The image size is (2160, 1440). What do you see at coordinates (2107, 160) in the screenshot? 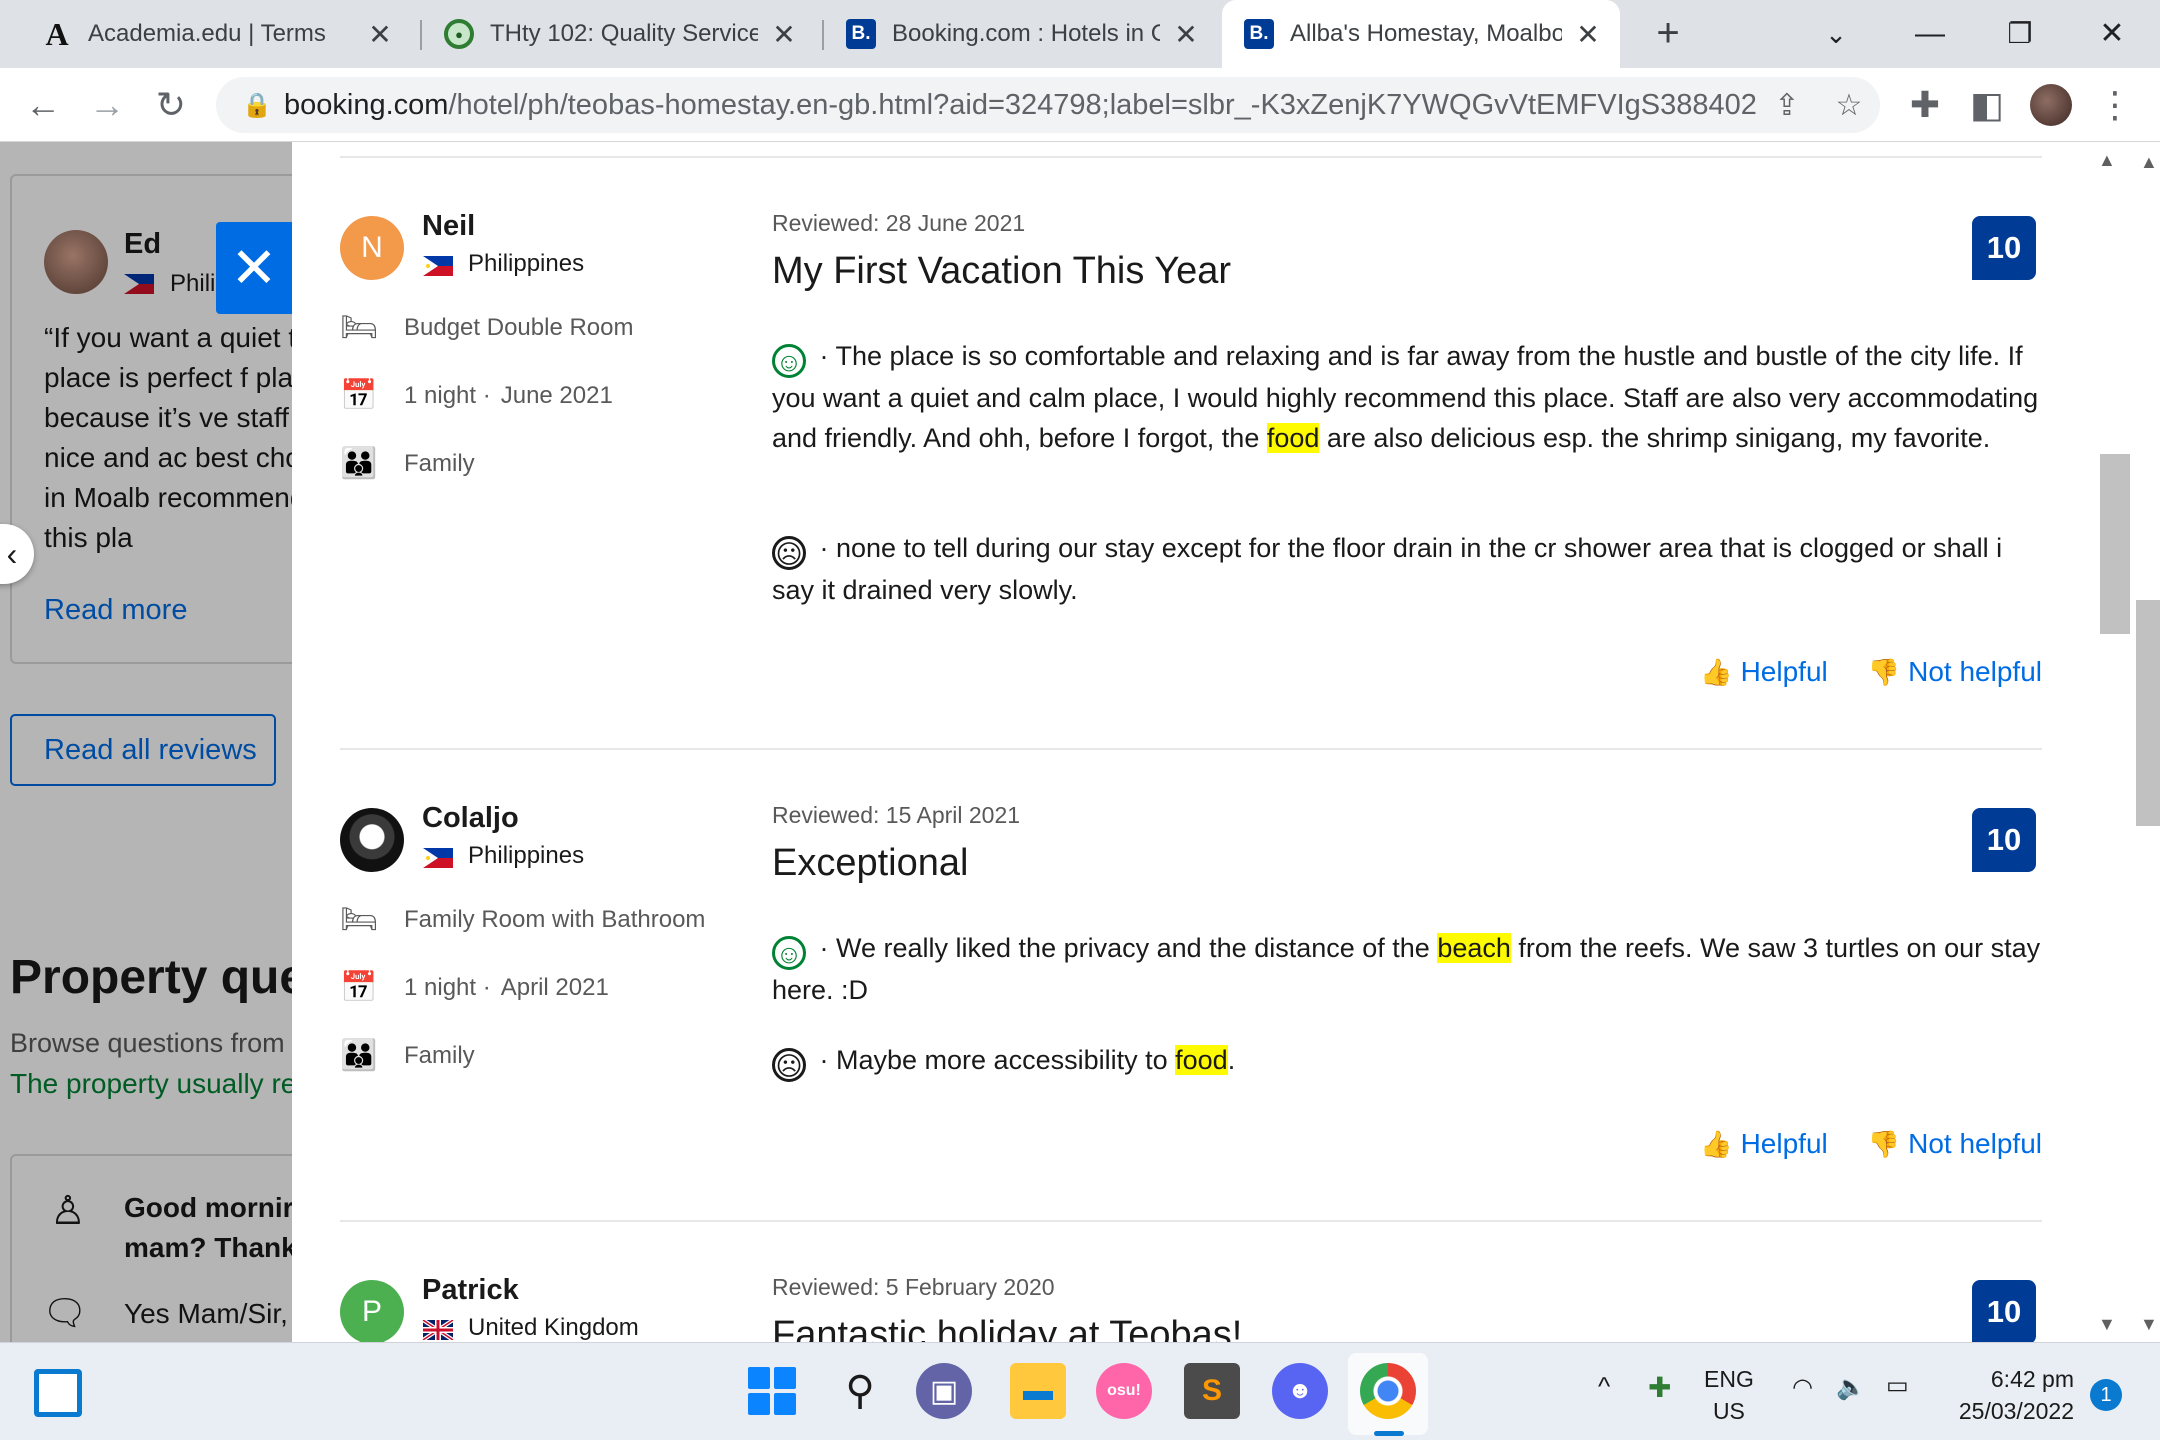
I see `scroll-up-icon: ▲` at bounding box center [2107, 160].